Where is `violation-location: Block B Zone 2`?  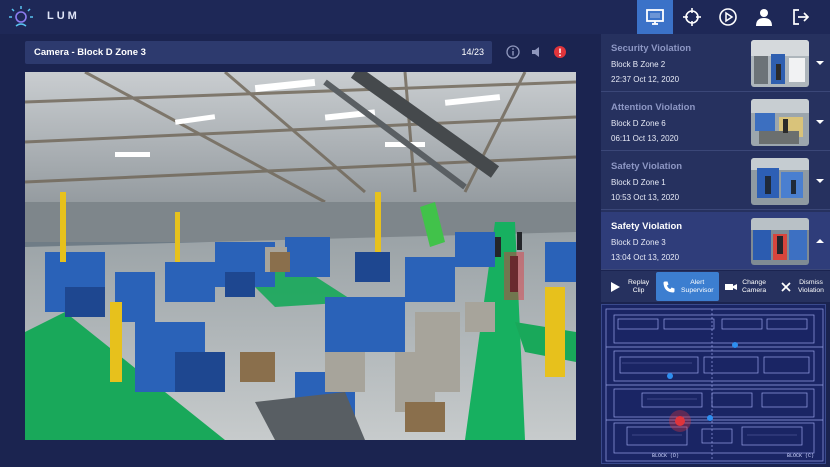
violation-location: Block B Zone 2 is located at coordinates (638, 64).